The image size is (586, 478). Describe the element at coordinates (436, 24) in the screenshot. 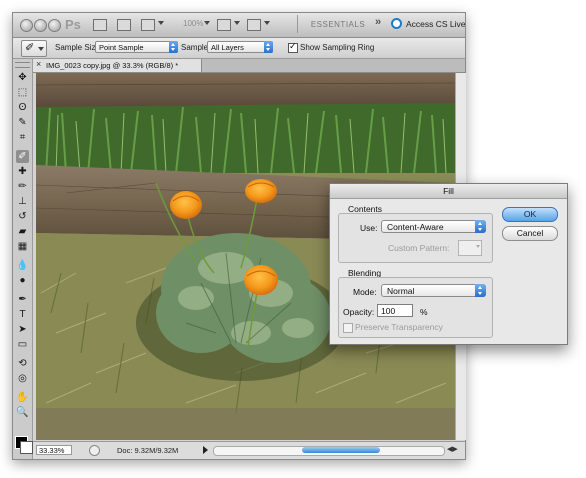

I see `cs-live-label: Access CS Live` at that location.